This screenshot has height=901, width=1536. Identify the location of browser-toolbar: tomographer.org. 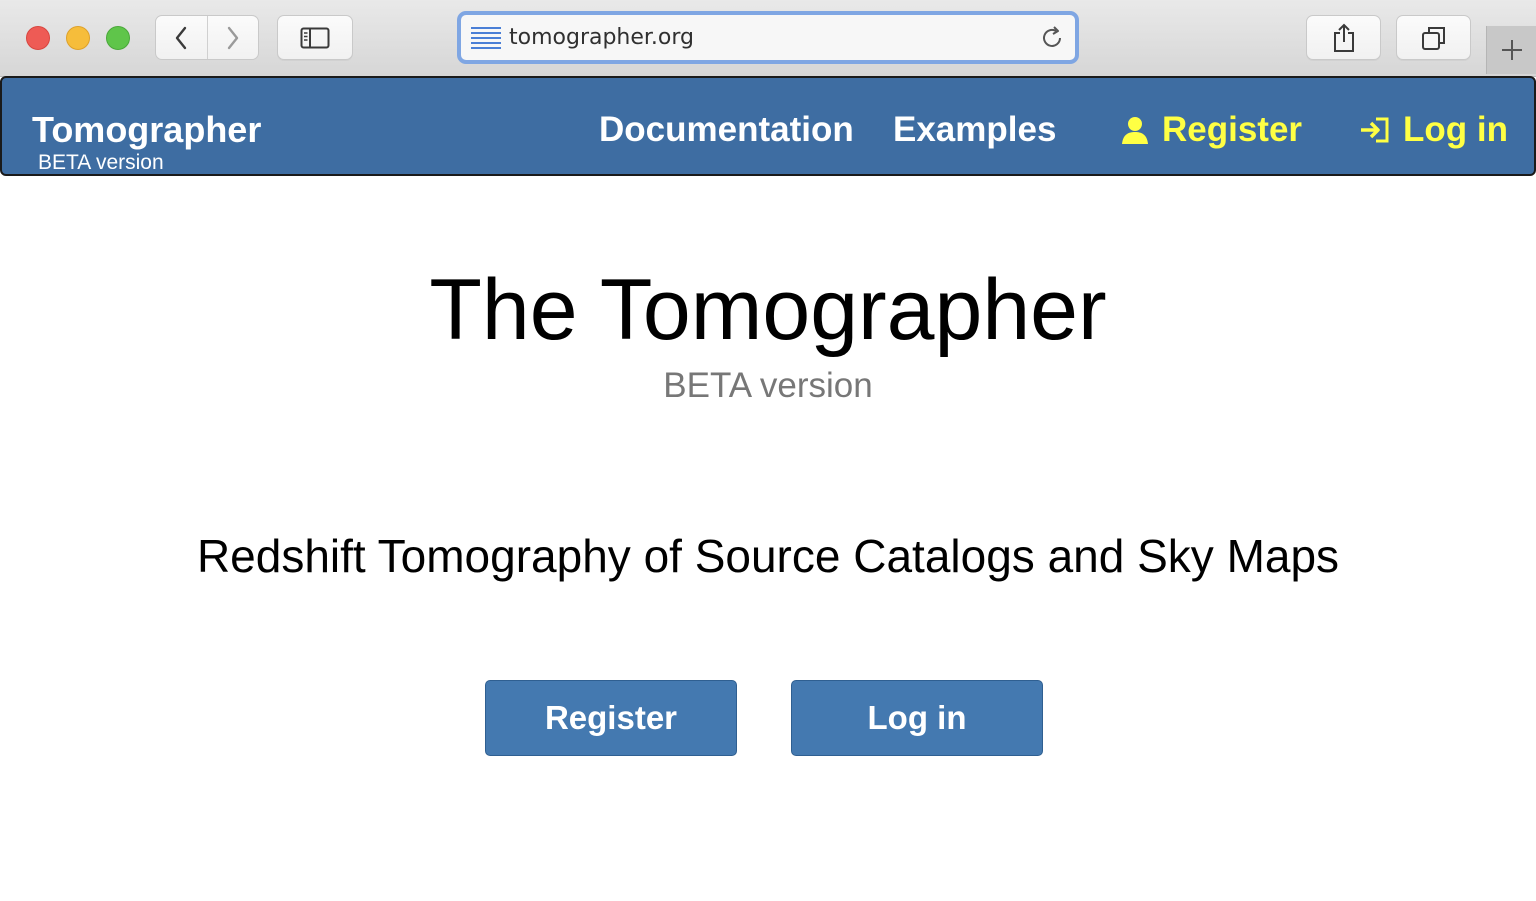
(768, 38).